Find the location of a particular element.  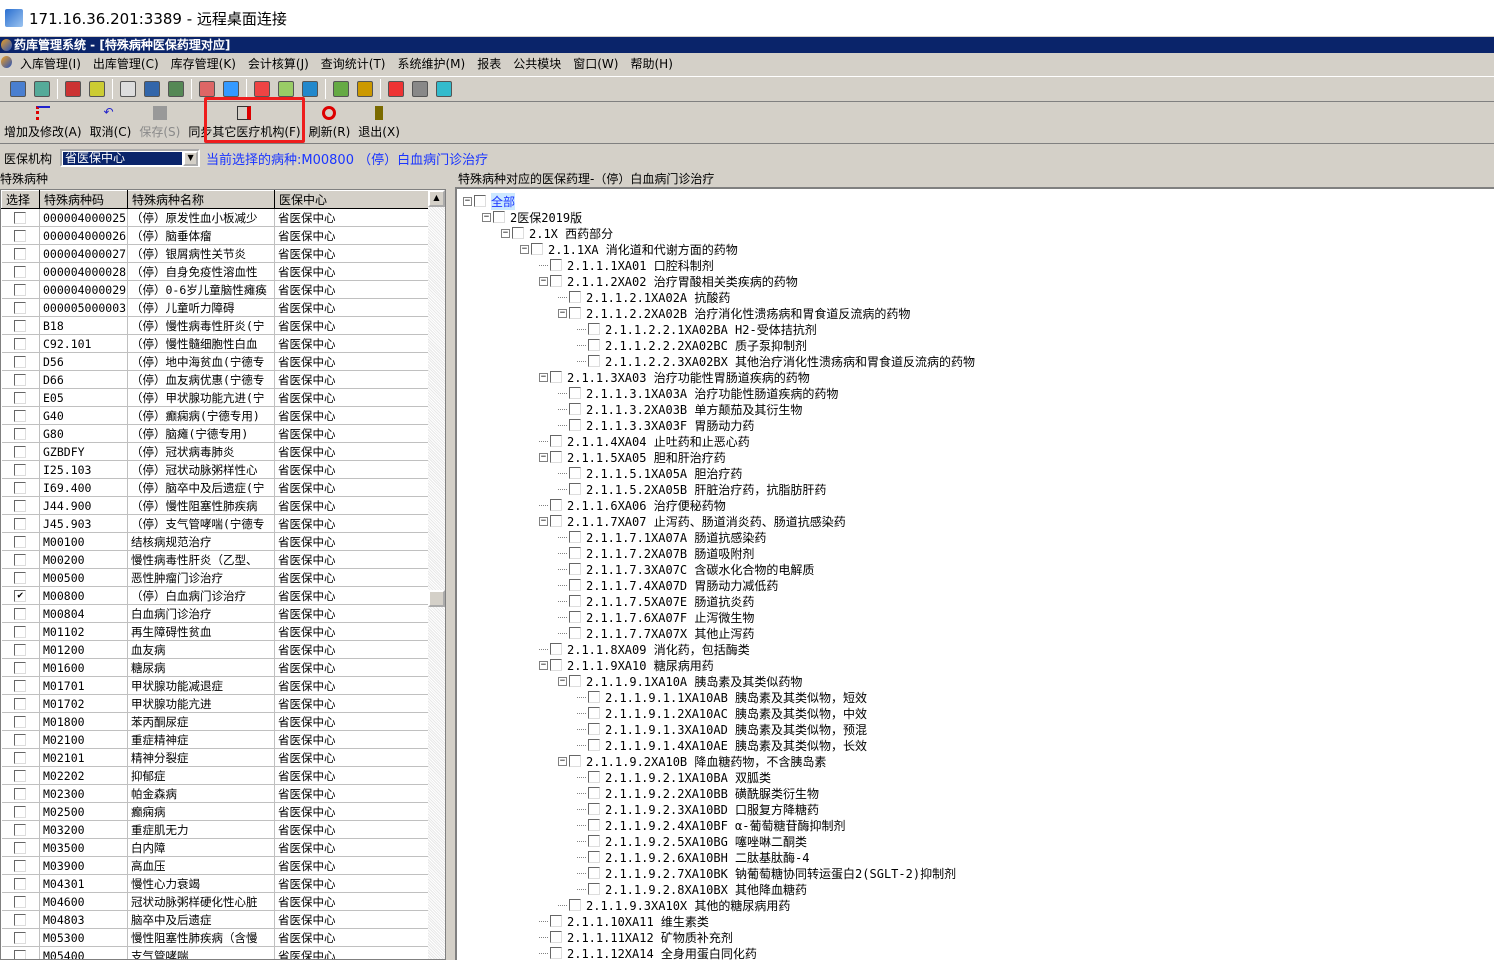

table-row: M02100 重症精神症 省医保中心 is located at coordinates (216, 739).